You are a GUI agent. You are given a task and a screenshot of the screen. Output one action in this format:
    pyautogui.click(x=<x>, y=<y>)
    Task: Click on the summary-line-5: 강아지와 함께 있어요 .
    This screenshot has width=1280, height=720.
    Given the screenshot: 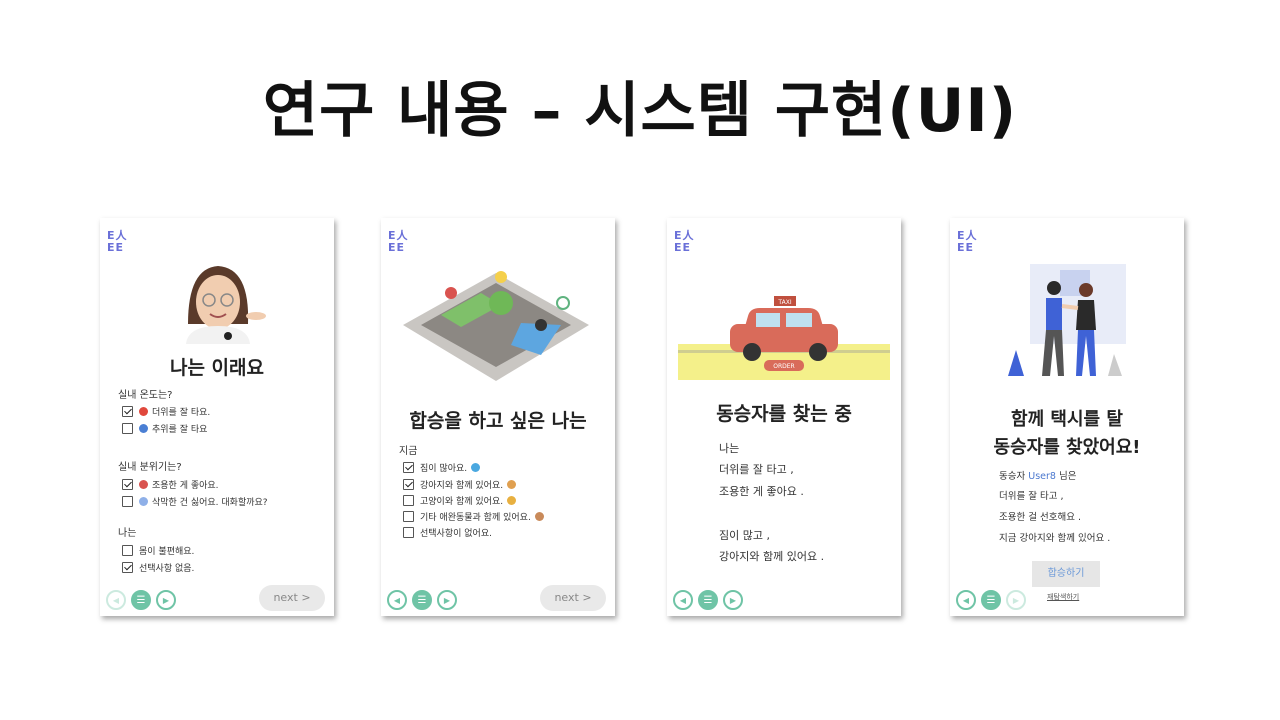 What is the action you would take?
    pyautogui.click(x=772, y=556)
    